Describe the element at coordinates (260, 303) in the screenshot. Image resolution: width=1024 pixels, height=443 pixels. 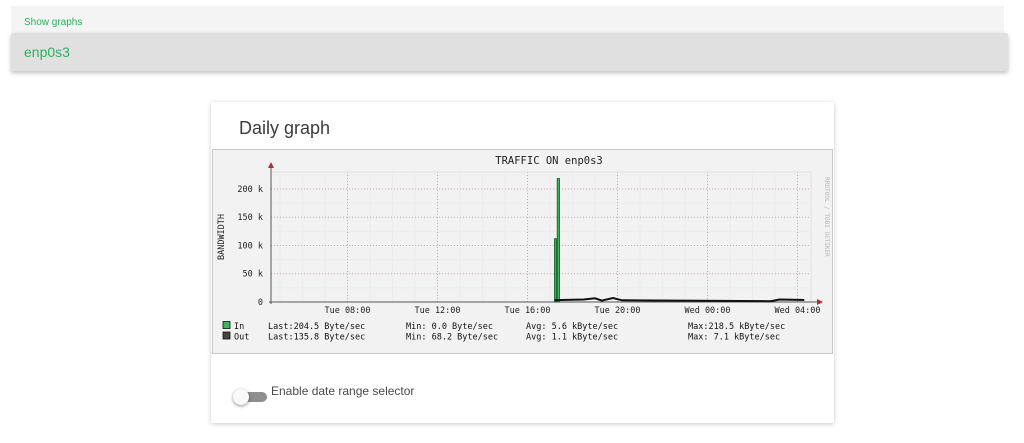
I see `y-tick-label: 0` at that location.